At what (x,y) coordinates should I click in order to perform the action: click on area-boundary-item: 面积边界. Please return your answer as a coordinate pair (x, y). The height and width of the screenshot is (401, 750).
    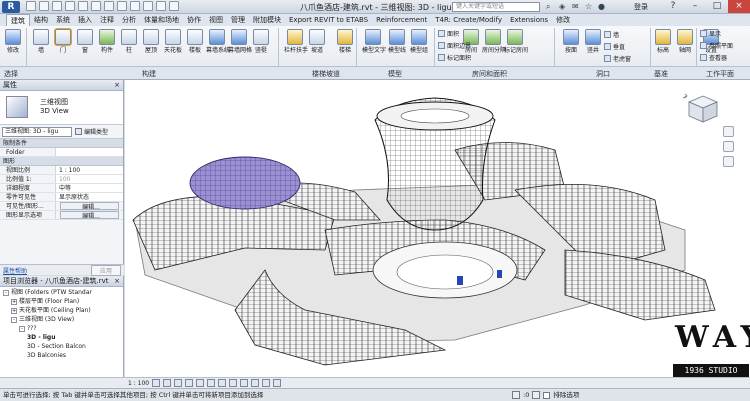
    Looking at the image, I should click on (454, 45).